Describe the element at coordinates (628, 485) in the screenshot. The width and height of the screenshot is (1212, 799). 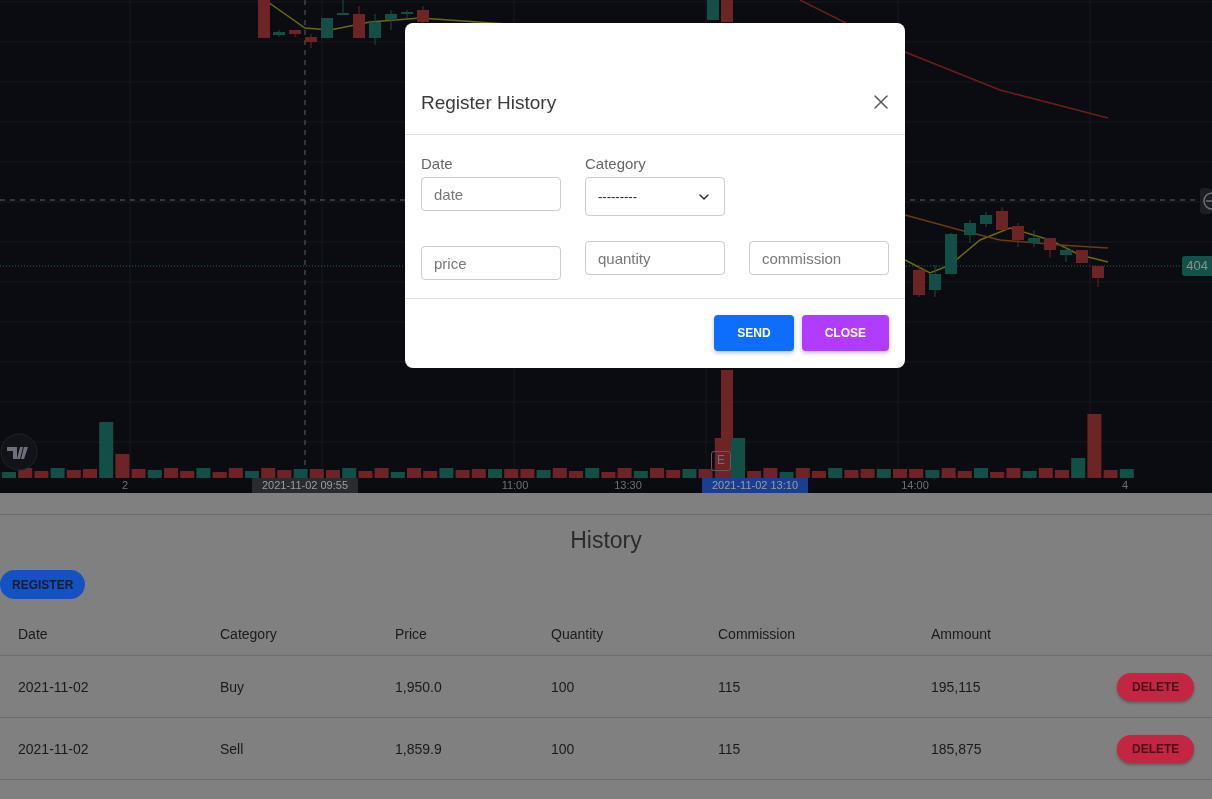
I see `time-label: 13:30` at that location.